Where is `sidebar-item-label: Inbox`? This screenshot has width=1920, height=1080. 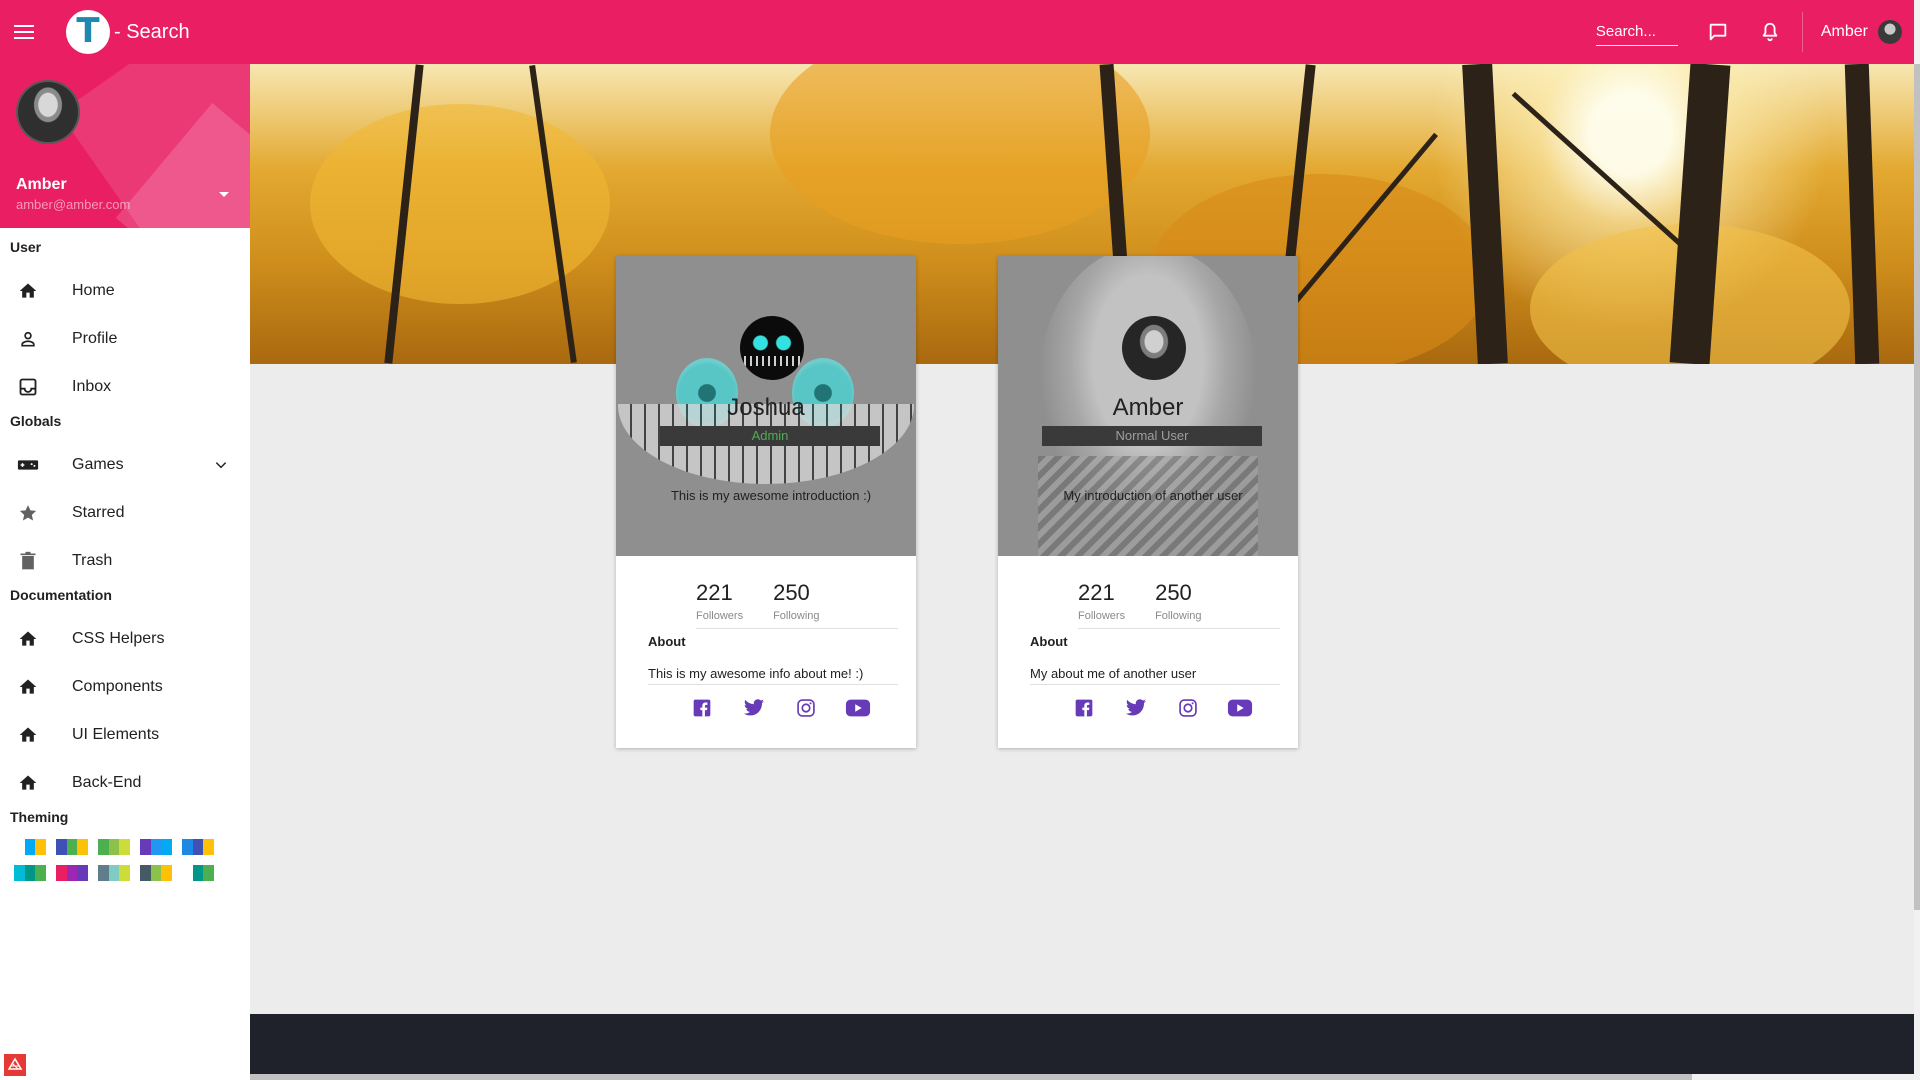 sidebar-item-label: Inbox is located at coordinates (92, 386).